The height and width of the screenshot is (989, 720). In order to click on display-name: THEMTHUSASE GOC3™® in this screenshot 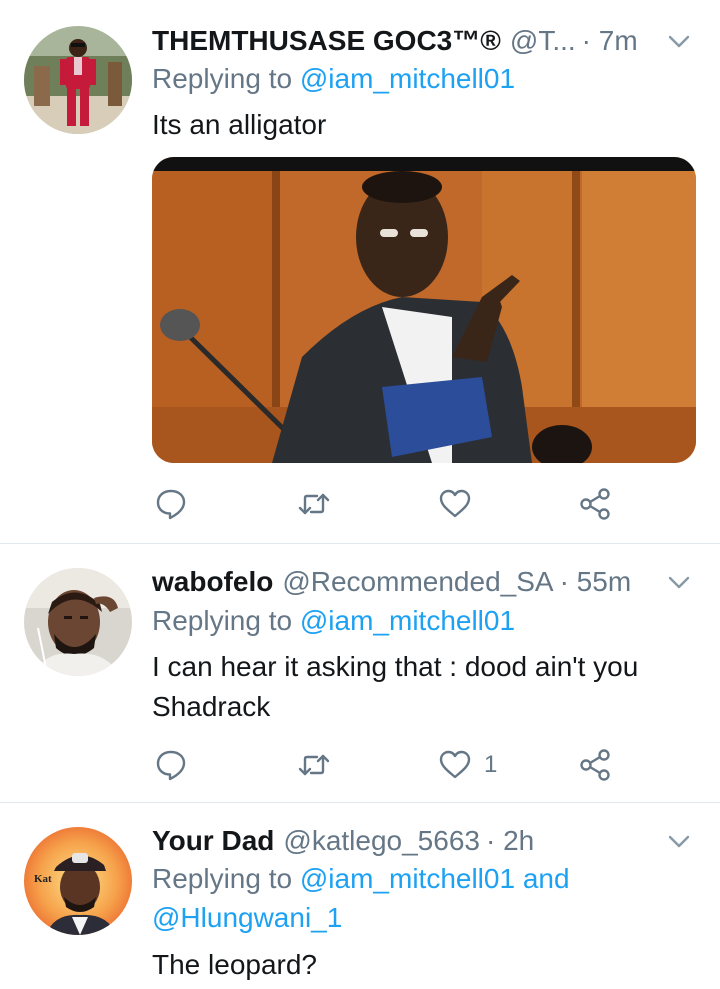, I will do `click(326, 41)`.